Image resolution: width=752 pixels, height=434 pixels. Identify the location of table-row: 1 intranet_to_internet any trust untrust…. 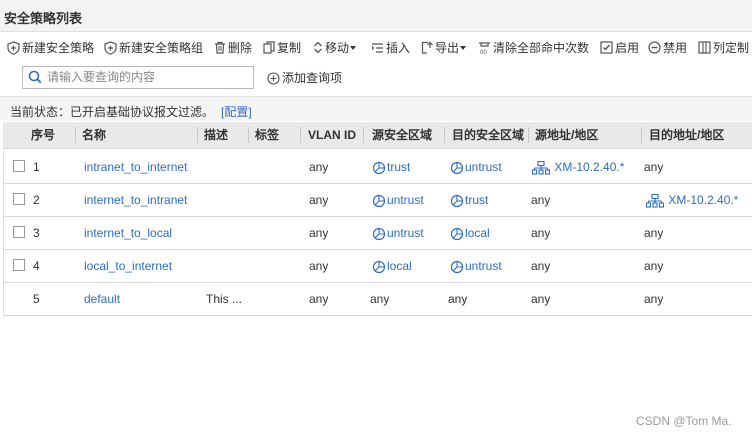
(377, 167).